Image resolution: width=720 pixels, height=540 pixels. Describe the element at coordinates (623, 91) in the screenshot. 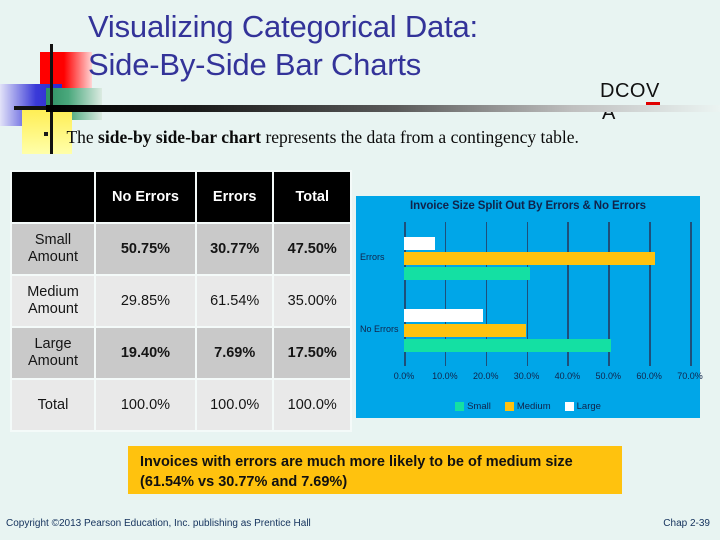

I see `dcova-prefix: DCO` at that location.